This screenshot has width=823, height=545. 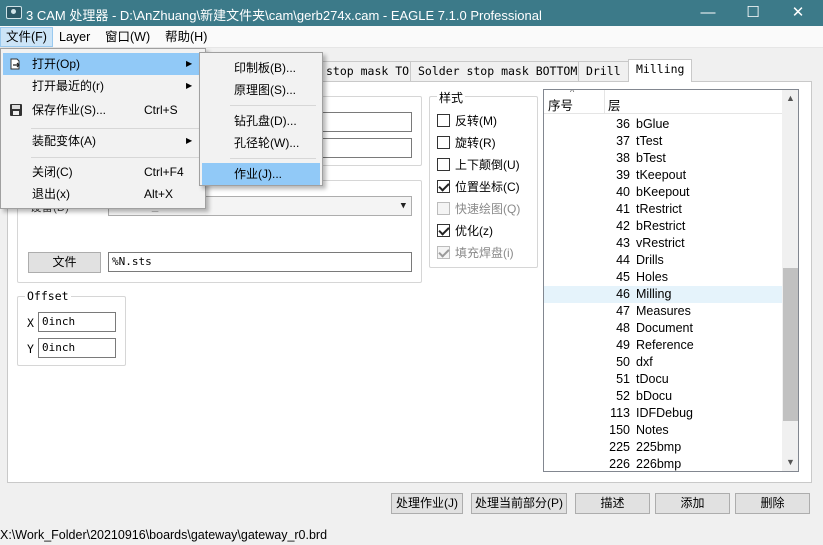 I want to click on layer-row: 37 tTest, so click(x=663, y=141).